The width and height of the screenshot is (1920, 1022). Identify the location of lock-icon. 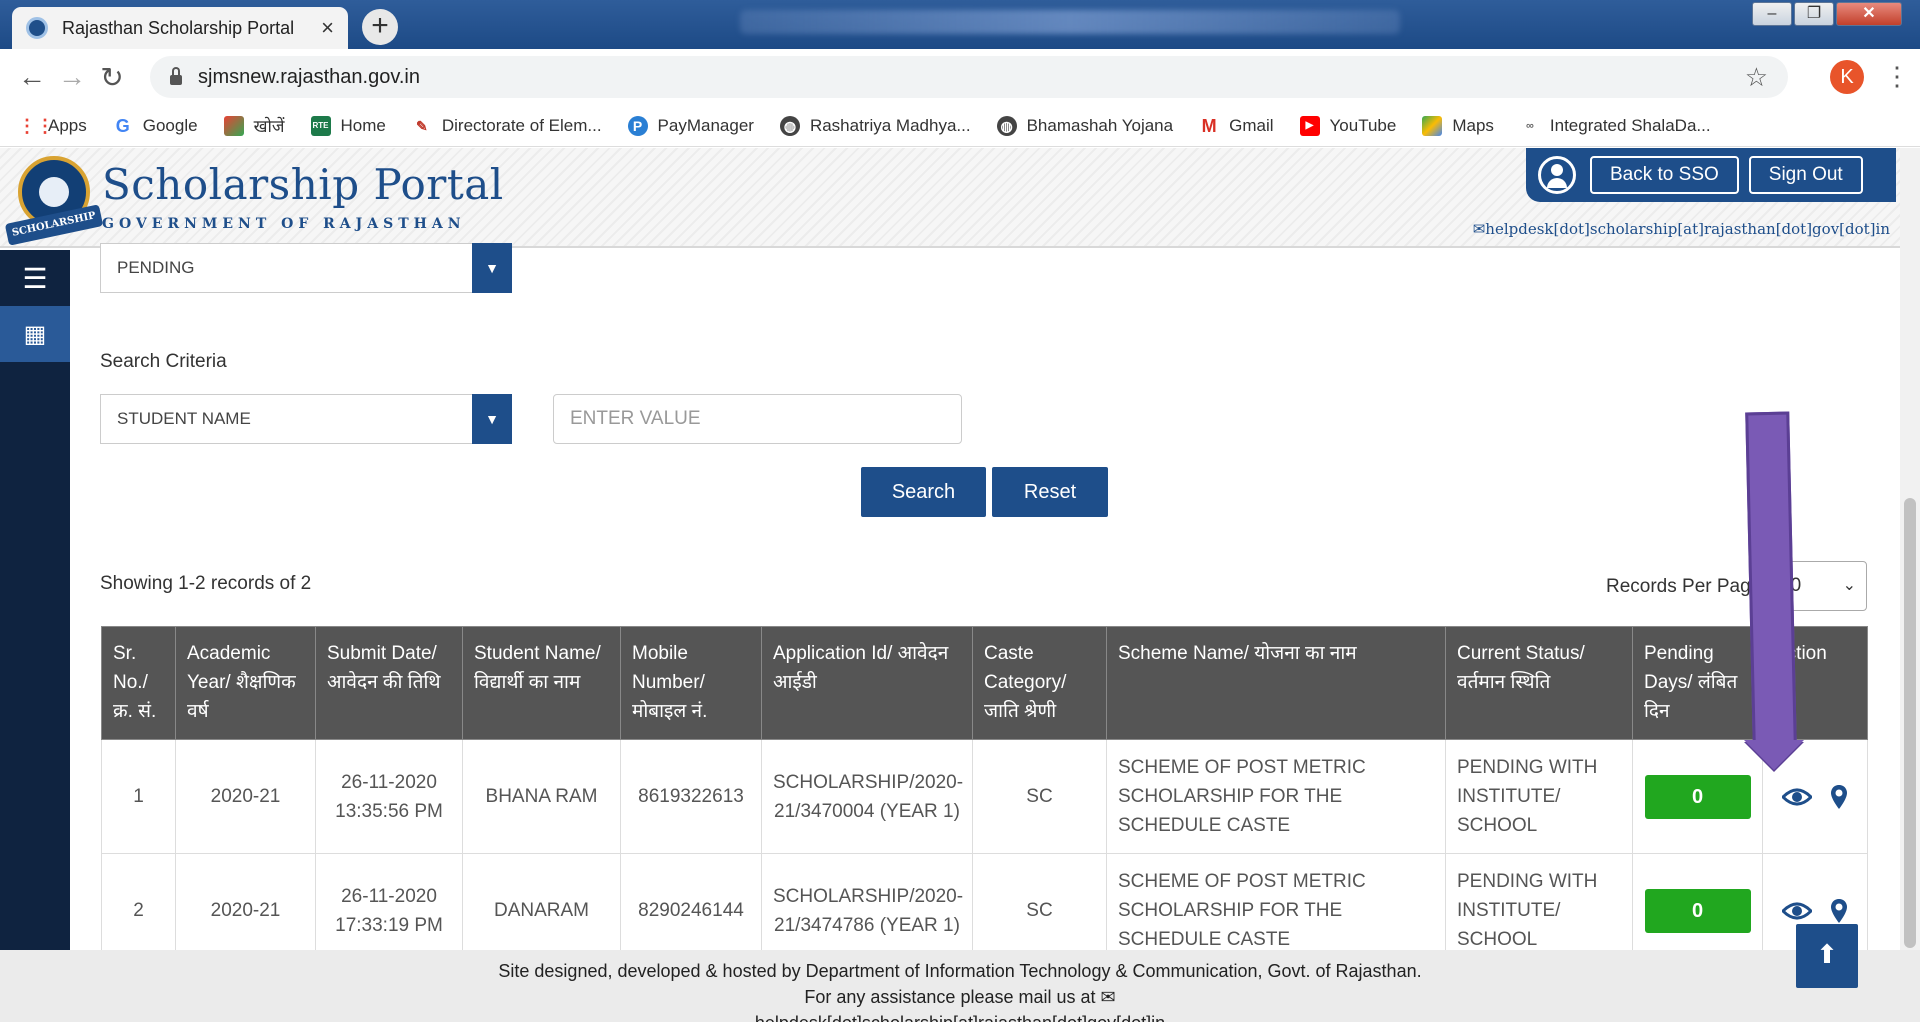
(176, 76).